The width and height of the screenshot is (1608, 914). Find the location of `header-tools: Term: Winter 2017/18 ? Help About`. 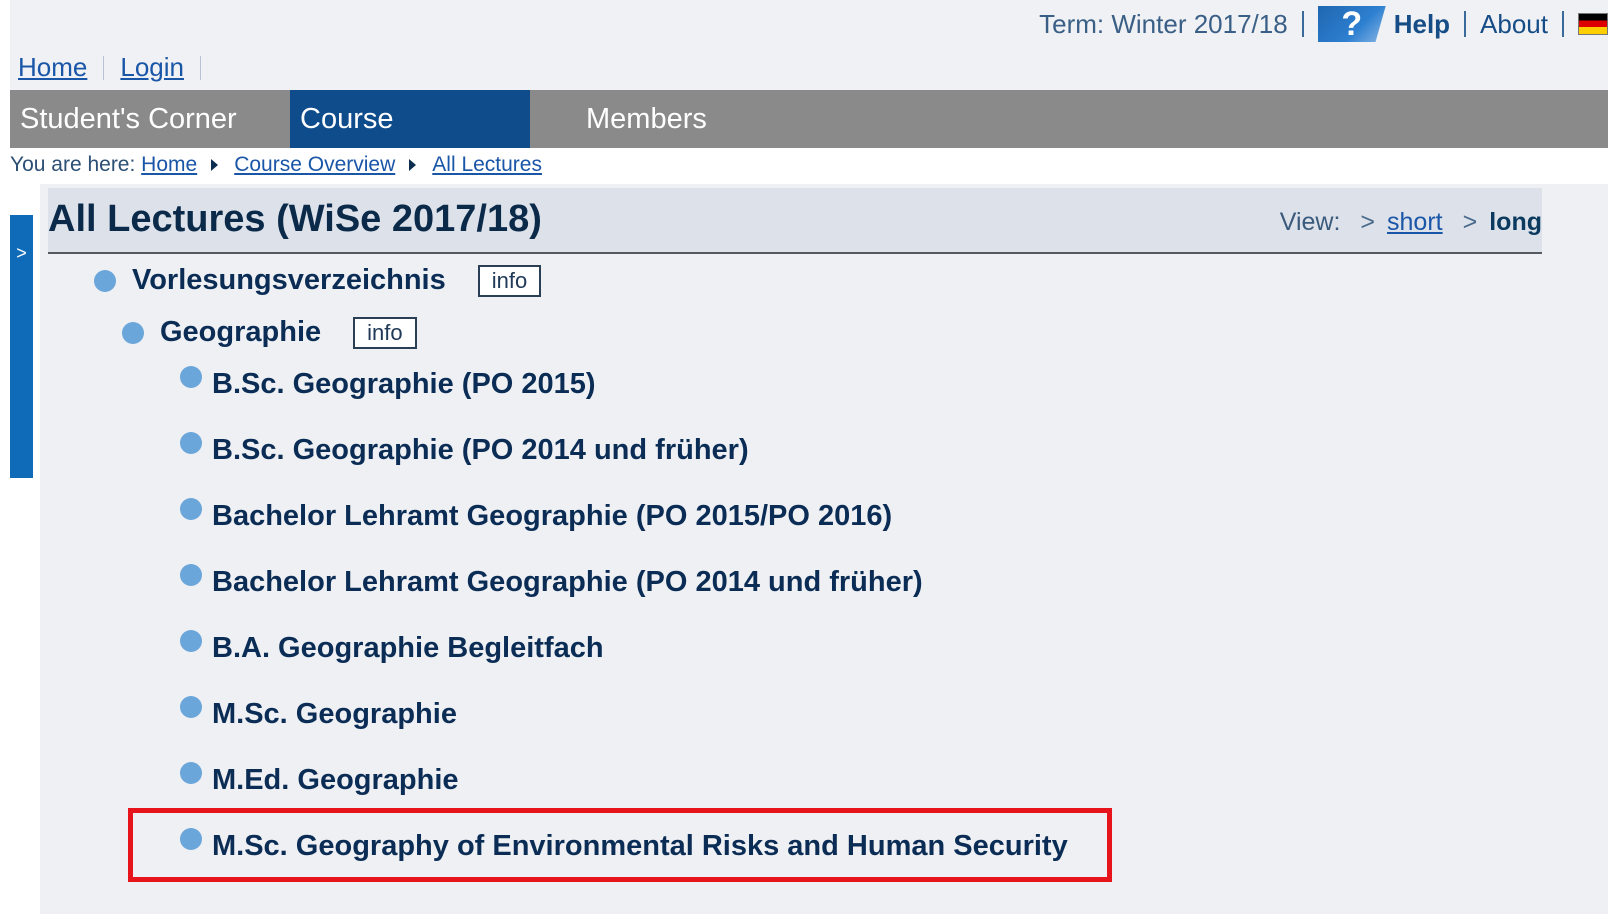

header-tools: Term: Winter 2017/18 ? Help About is located at coordinates (1323, 24).